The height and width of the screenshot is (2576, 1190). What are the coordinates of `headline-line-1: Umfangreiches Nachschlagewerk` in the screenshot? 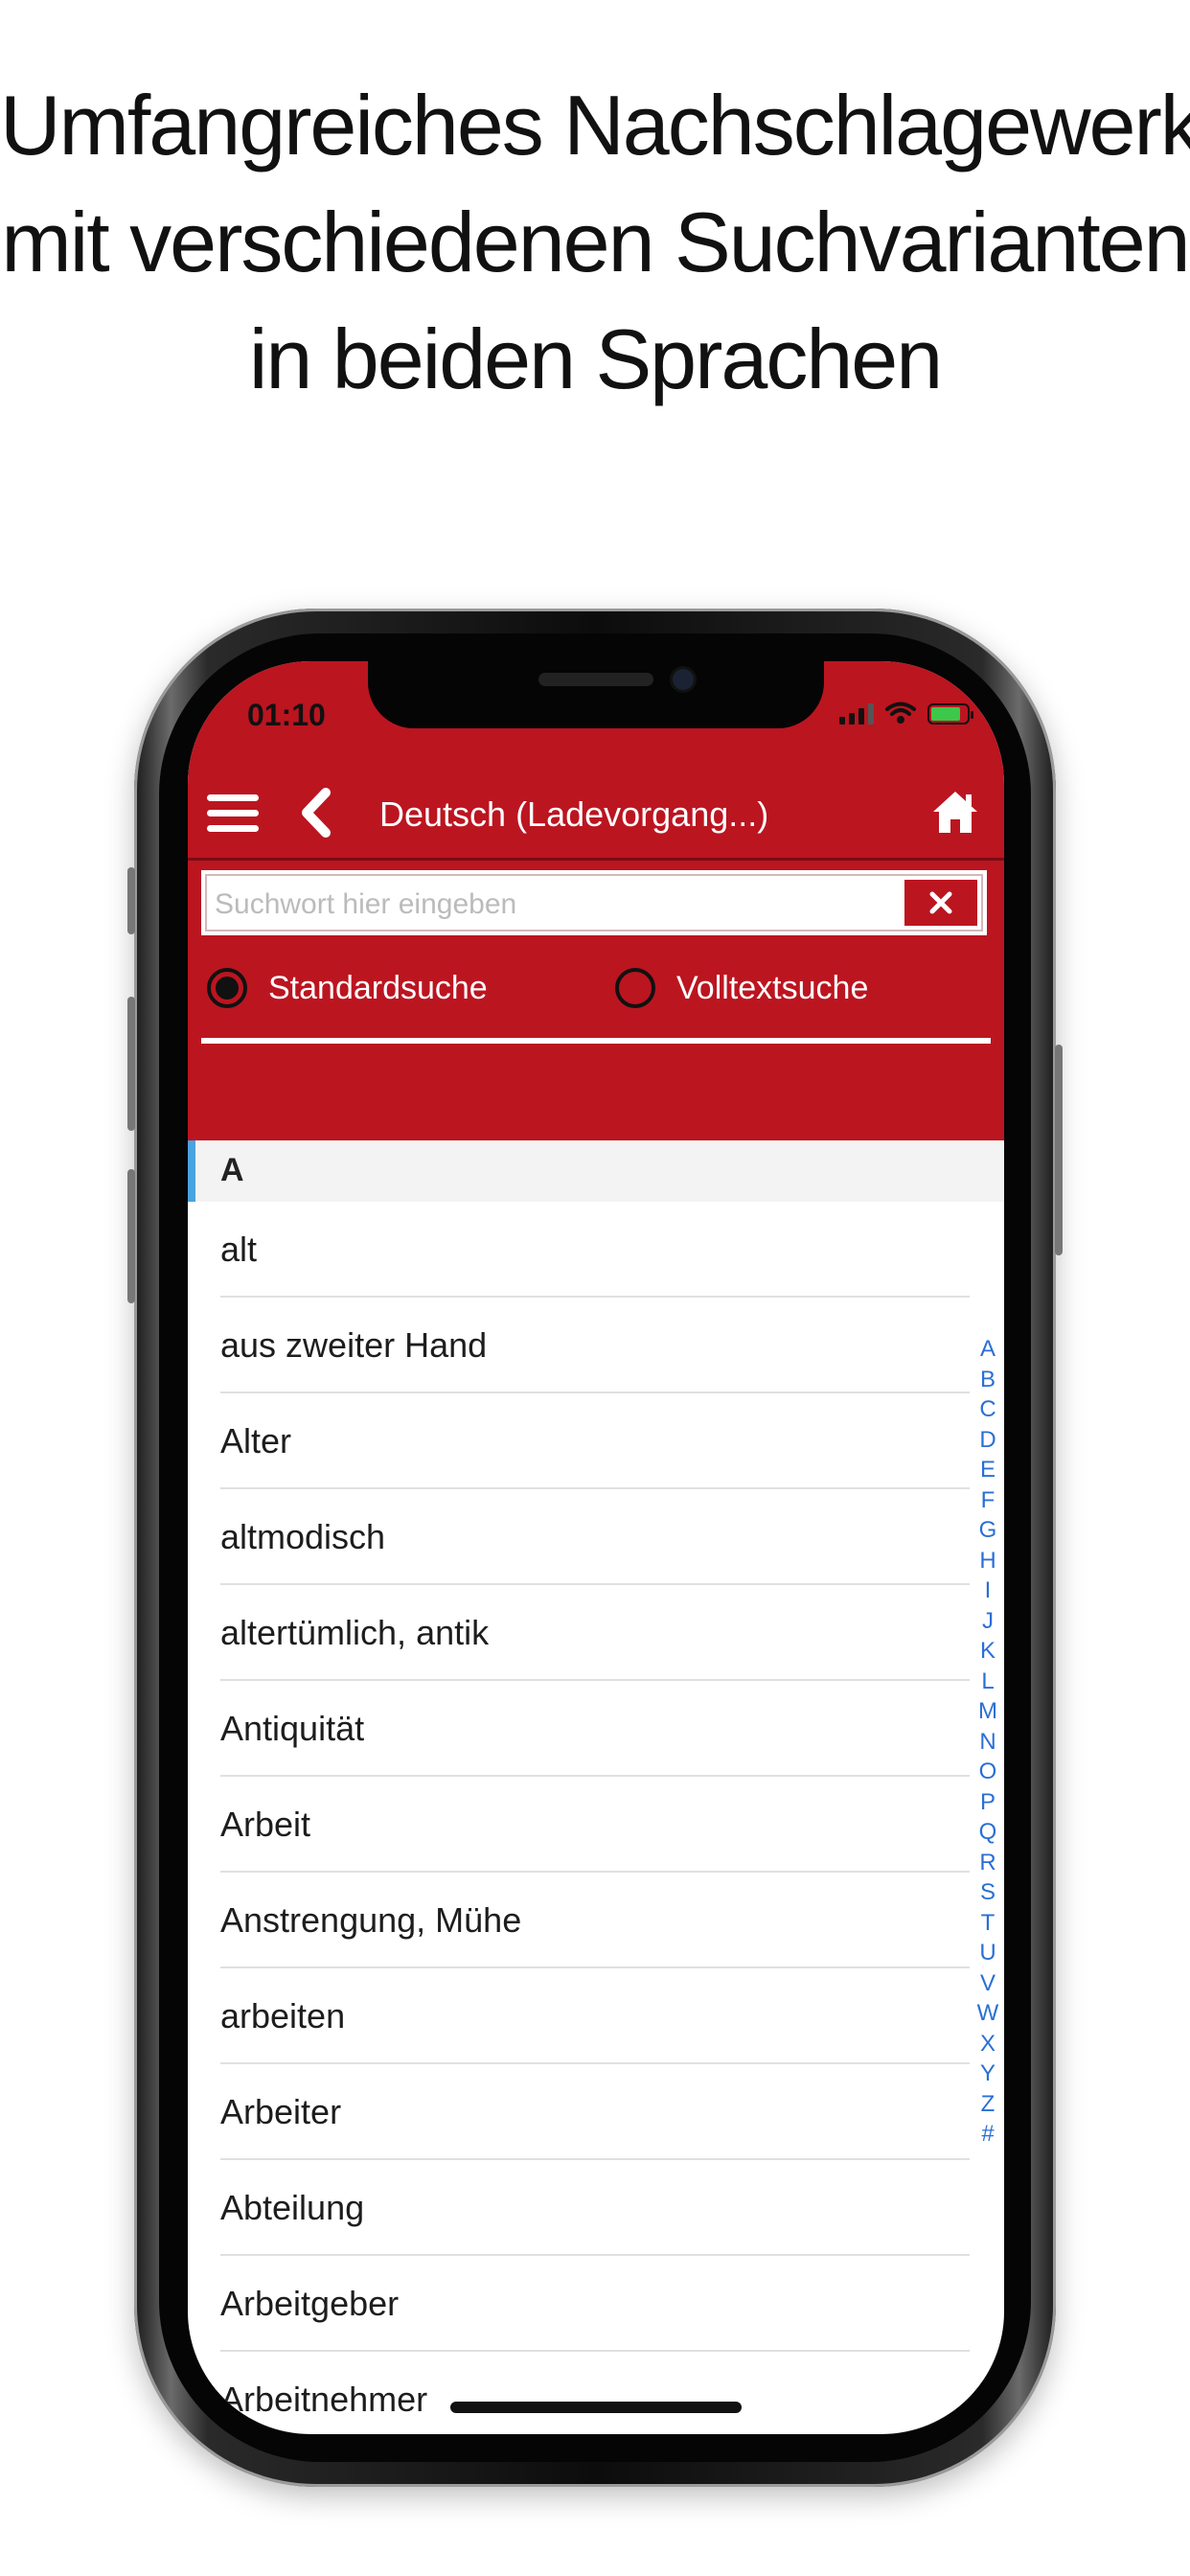 It's located at (595, 125).